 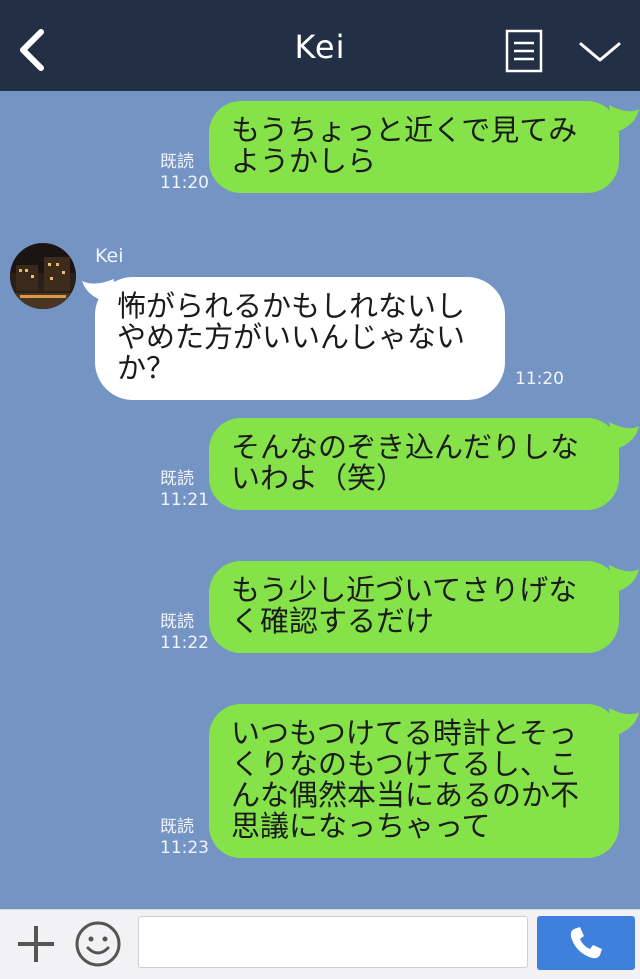 I want to click on phone-icon, so click(x=586, y=943).